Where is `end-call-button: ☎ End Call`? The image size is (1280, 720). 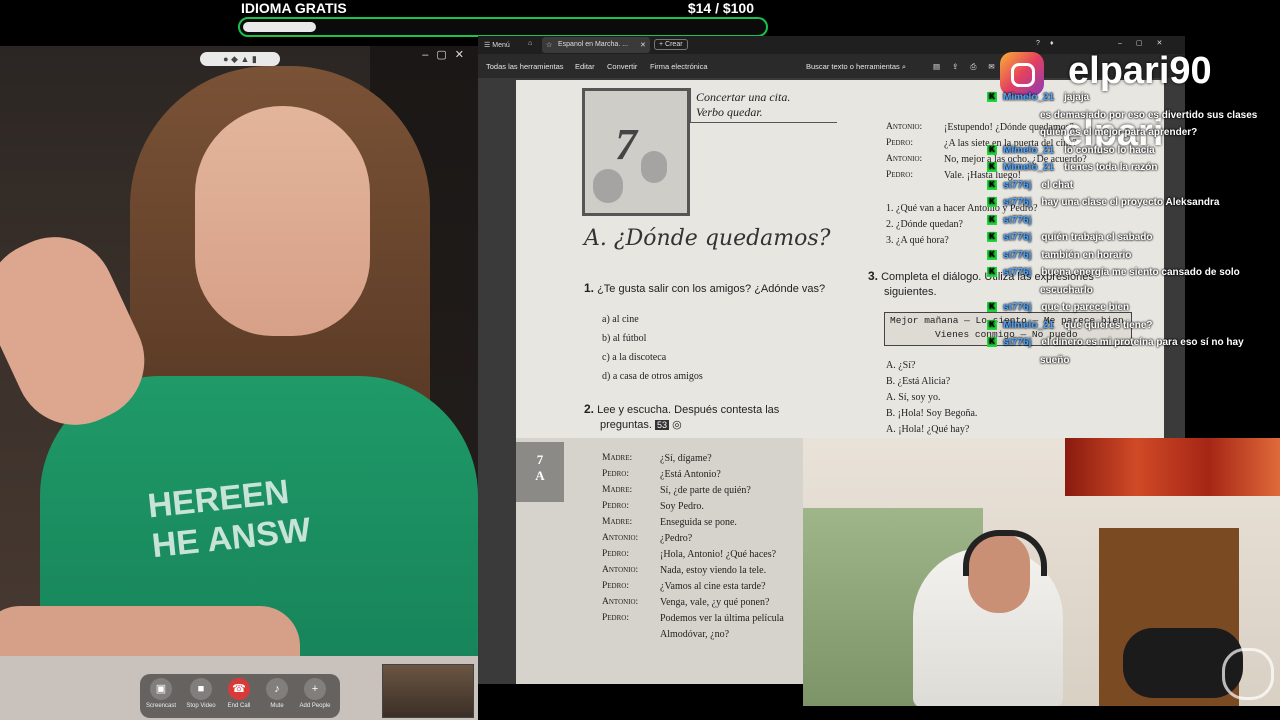
end-call-button: ☎ End Call is located at coordinates (239, 693).